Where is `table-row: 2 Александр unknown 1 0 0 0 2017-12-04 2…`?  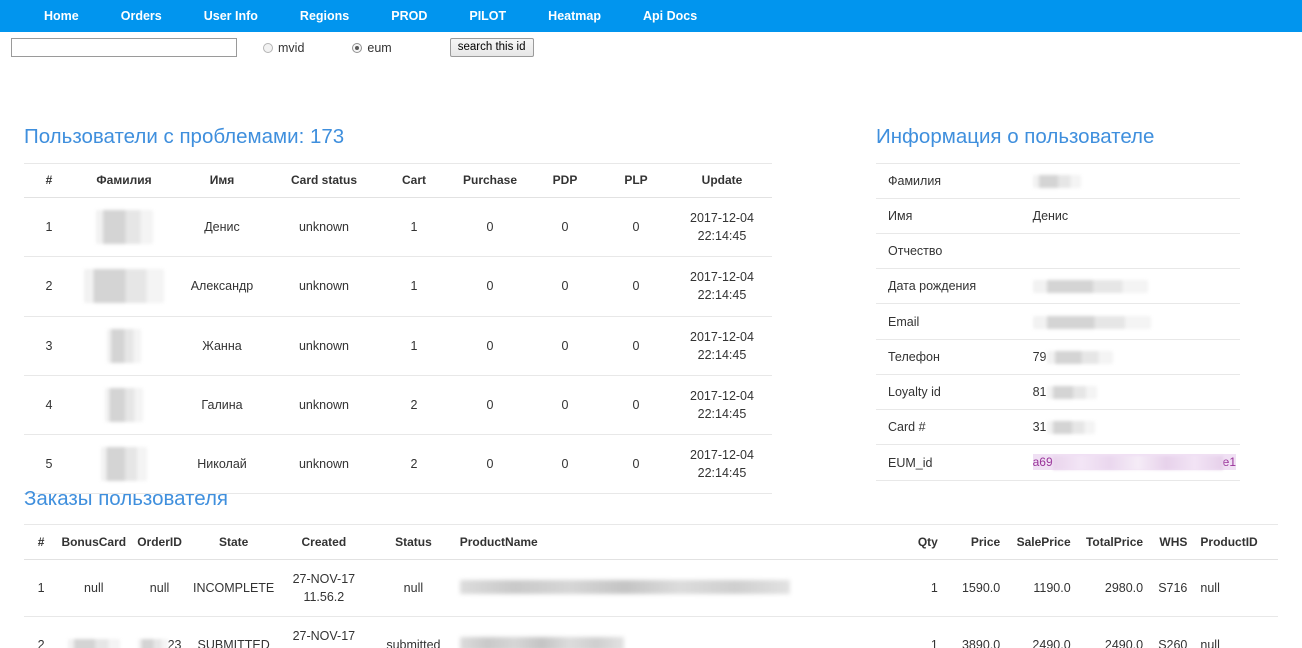 table-row: 2 Александр unknown 1 0 0 0 2017-12-04 2… is located at coordinates (398, 286).